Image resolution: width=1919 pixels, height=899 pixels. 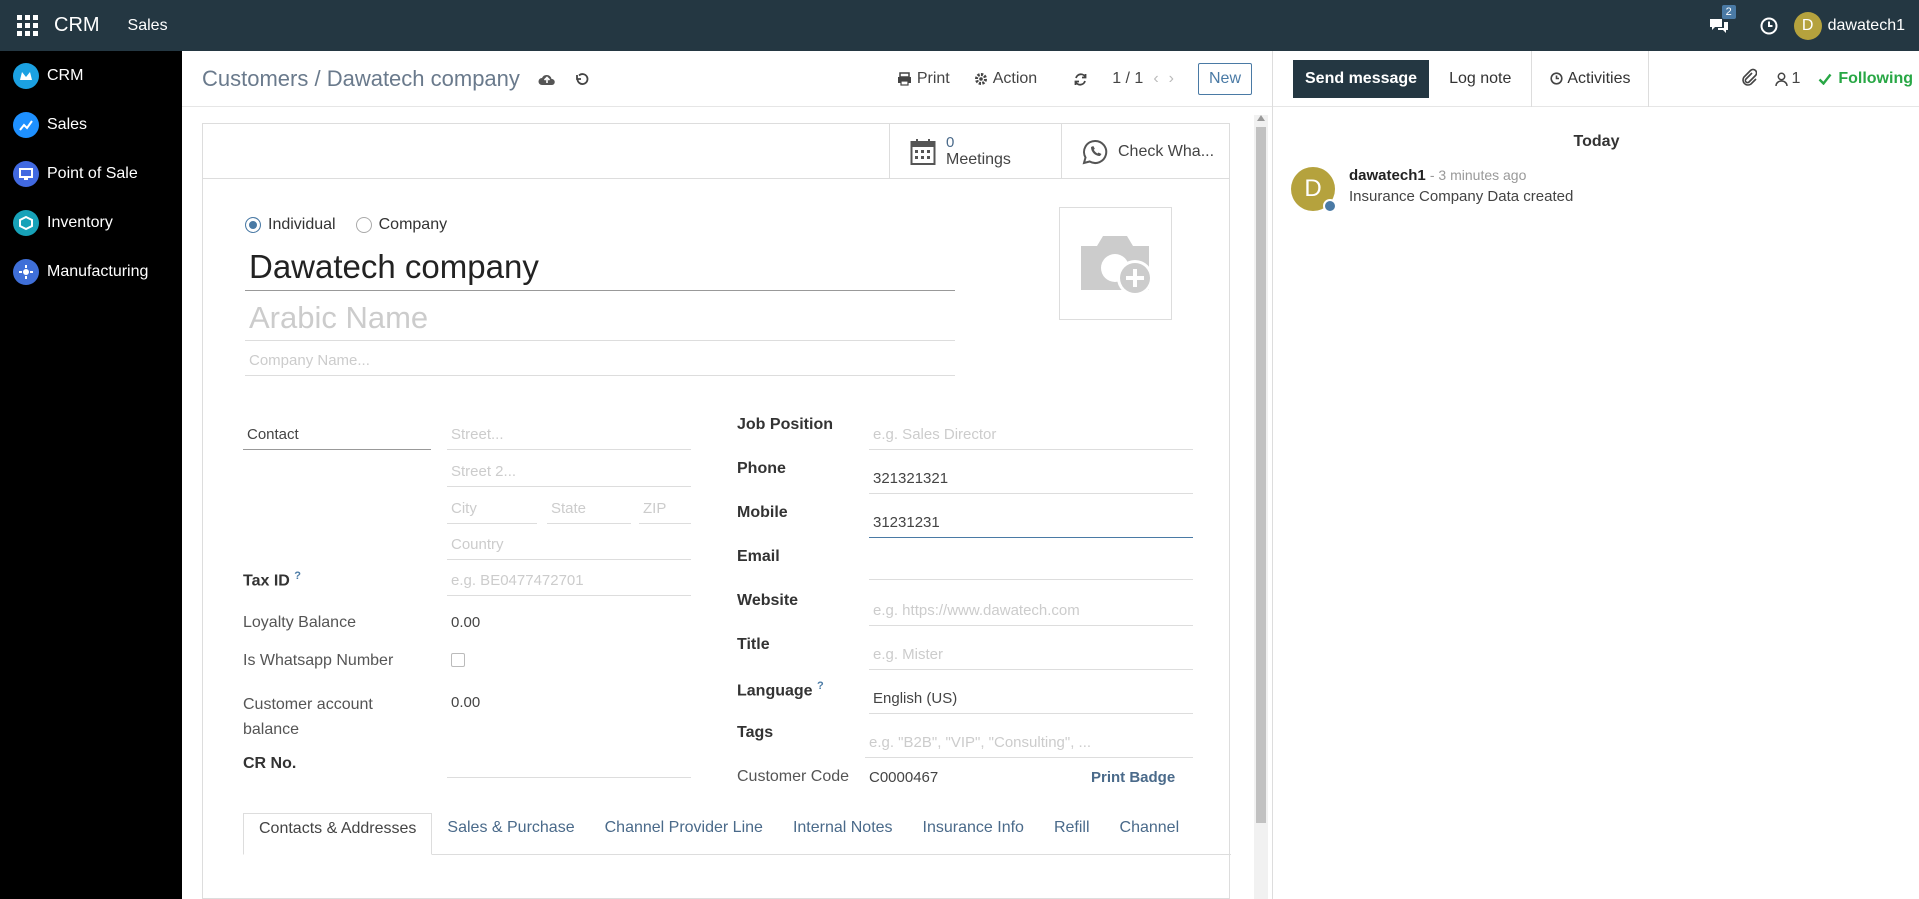 What do you see at coordinates (148, 26) in the screenshot?
I see `menu-sales: Sales` at bounding box center [148, 26].